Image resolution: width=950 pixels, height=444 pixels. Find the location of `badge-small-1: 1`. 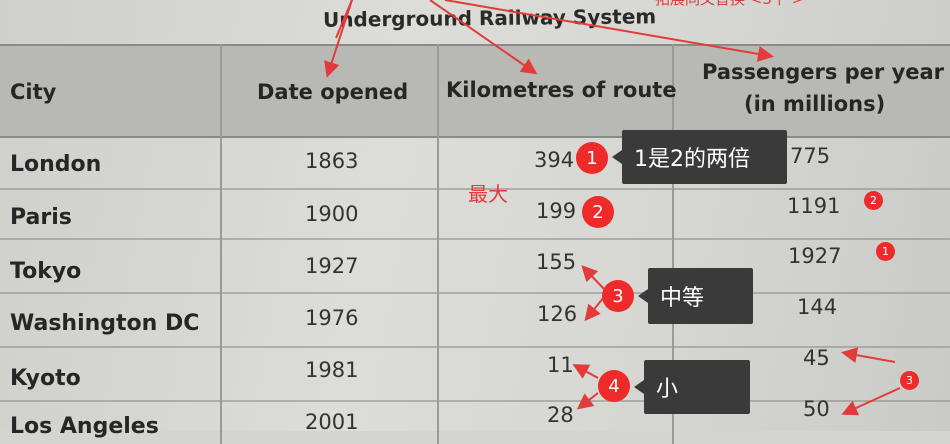

badge-small-1: 1 is located at coordinates (885, 251).